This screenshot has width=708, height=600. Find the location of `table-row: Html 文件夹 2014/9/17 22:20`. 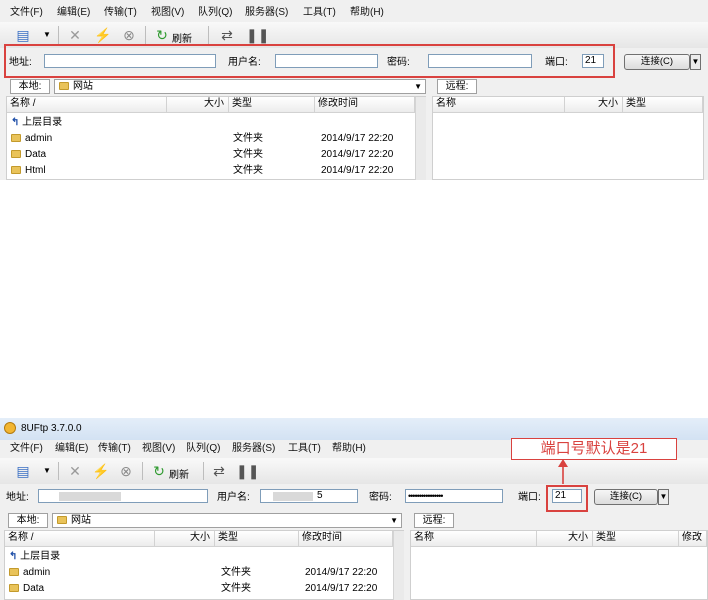

table-row: Html 文件夹 2014/9/17 22:20 is located at coordinates (211, 171).